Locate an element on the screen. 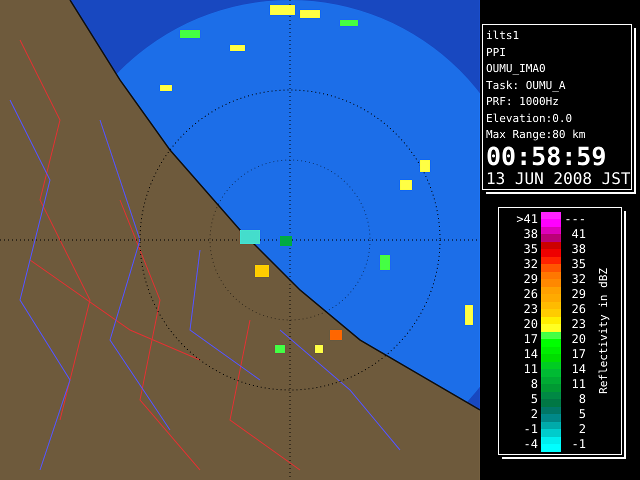 The height and width of the screenshot is (480, 640). info-text: Elevation:0.0 is located at coordinates (530, 118).